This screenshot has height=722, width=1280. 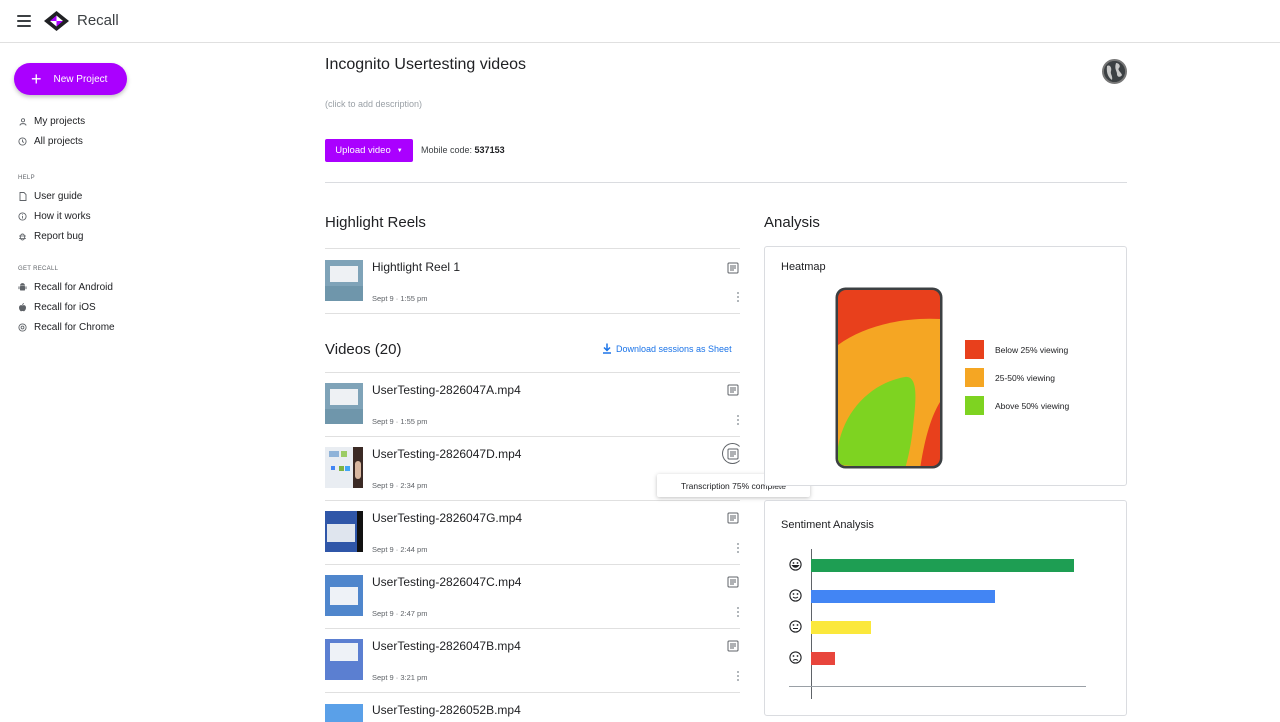 What do you see at coordinates (446, 646) in the screenshot?
I see `video-title: UserTesting-2826047B.mp4` at bounding box center [446, 646].